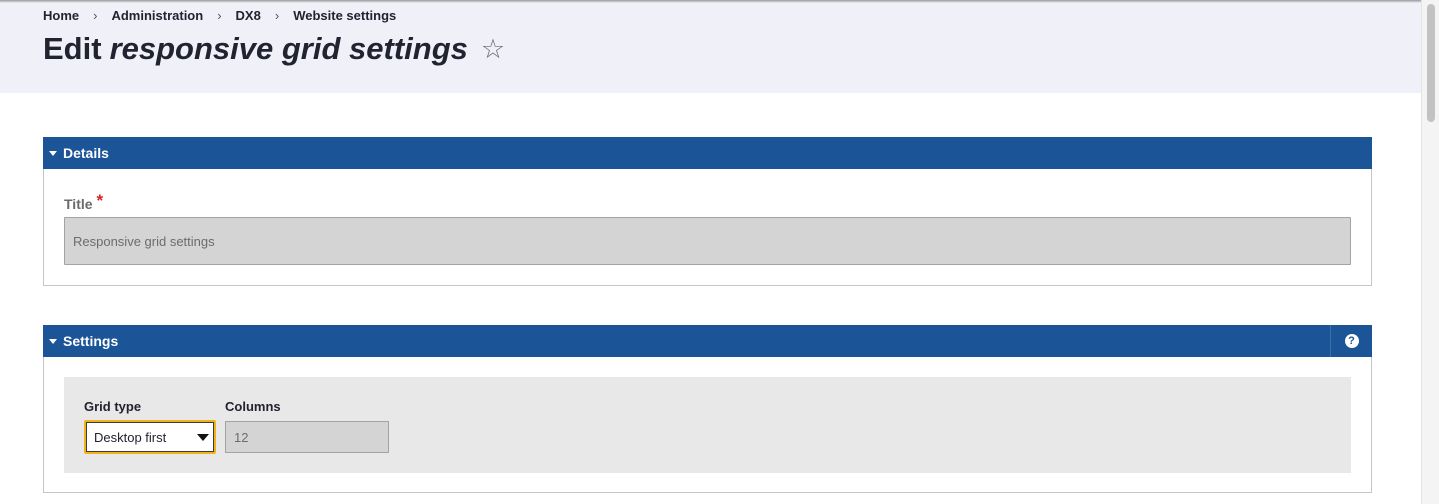 Image resolution: width=1439 pixels, height=504 pixels. Describe the element at coordinates (91, 341) in the screenshot. I see `settings-heading: Settings` at that location.